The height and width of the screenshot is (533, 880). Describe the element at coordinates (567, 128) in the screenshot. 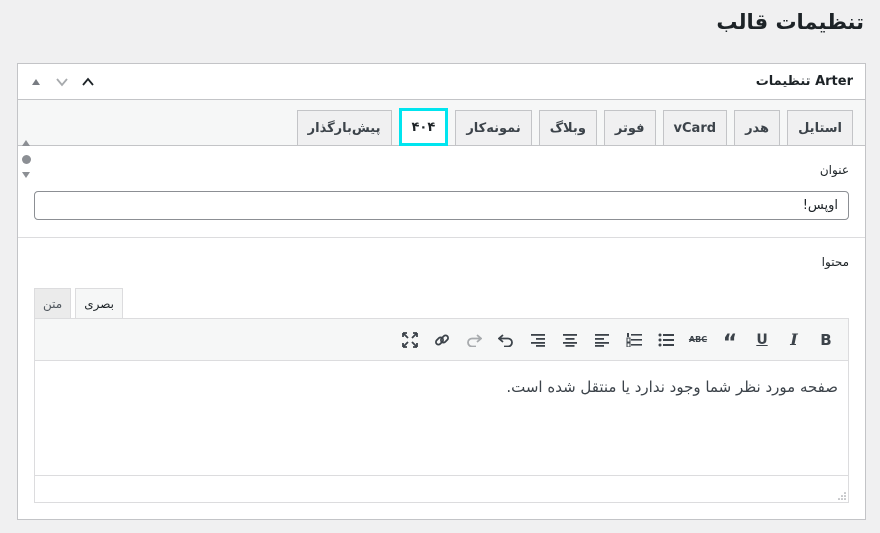

I see `tab-blog: وبلاگ` at that location.